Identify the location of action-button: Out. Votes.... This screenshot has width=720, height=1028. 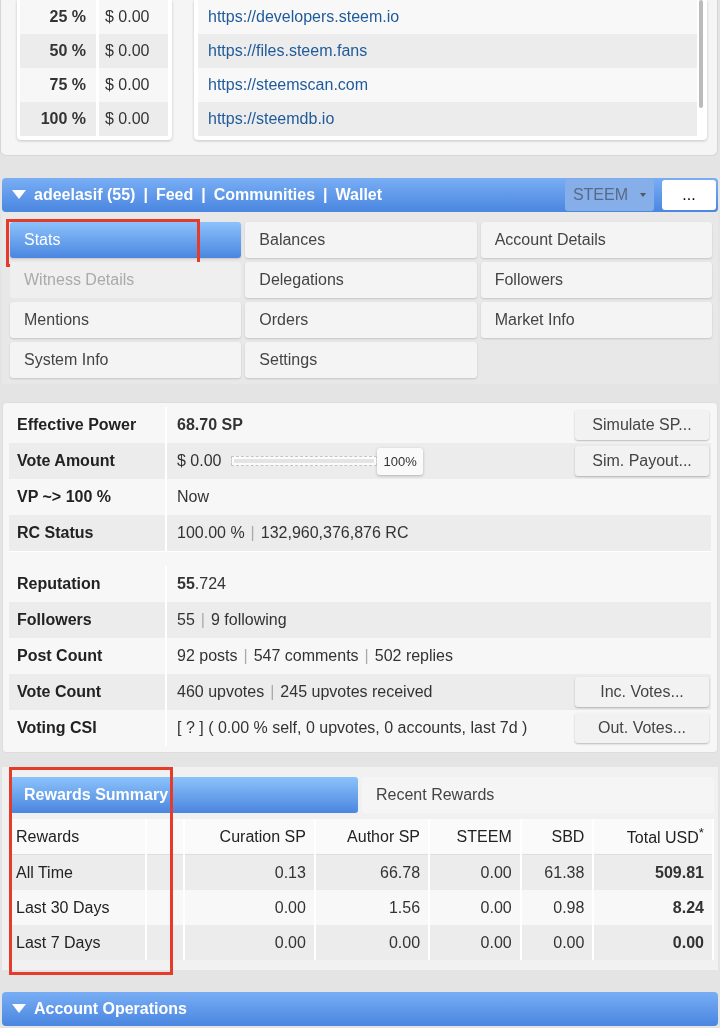
(642, 728).